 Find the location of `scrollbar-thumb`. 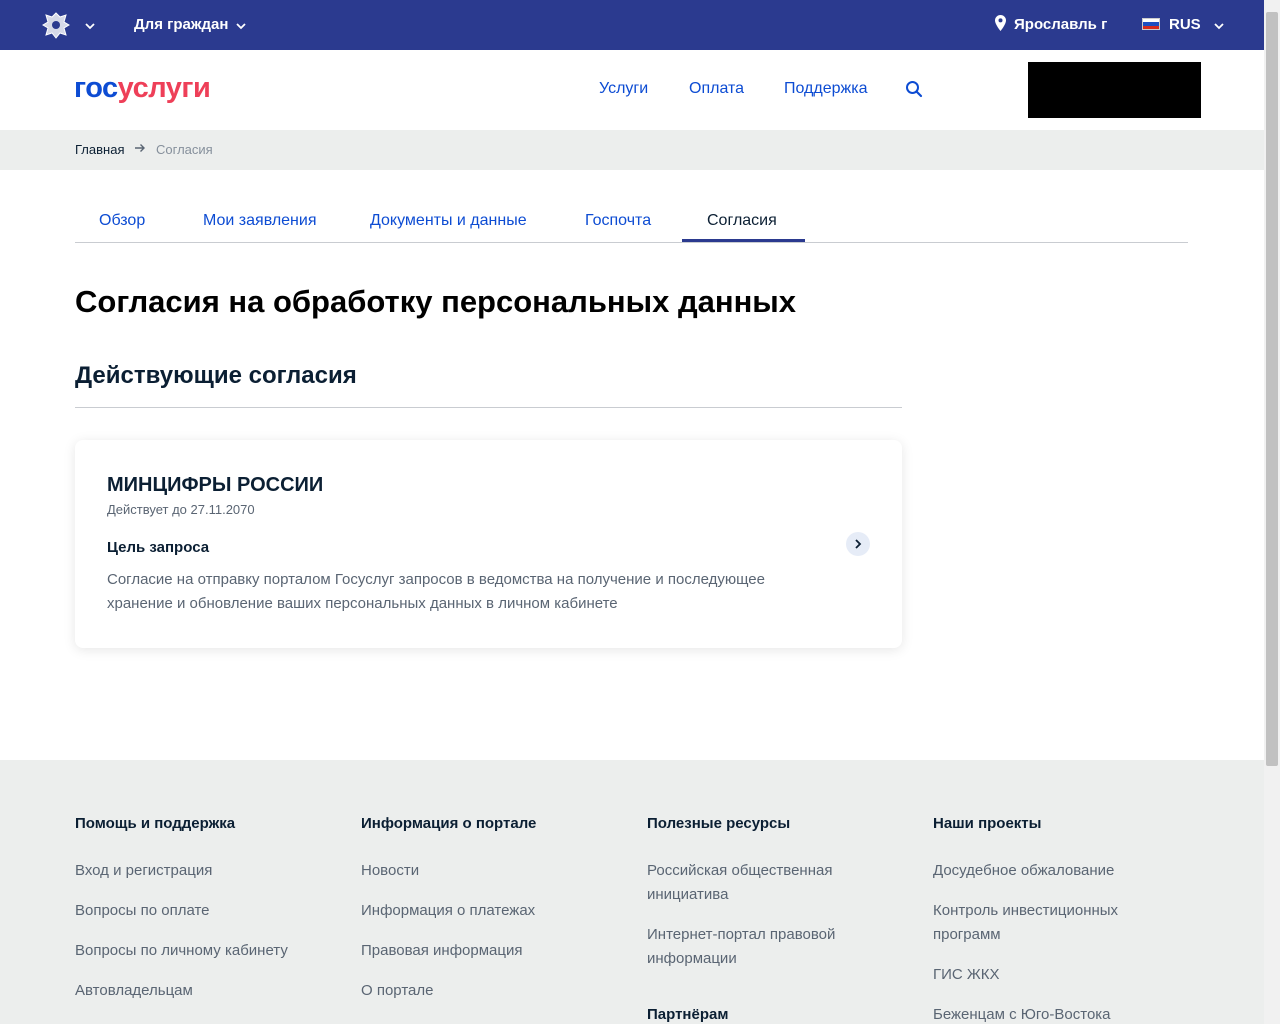

scrollbar-thumb is located at coordinates (1272, 389).